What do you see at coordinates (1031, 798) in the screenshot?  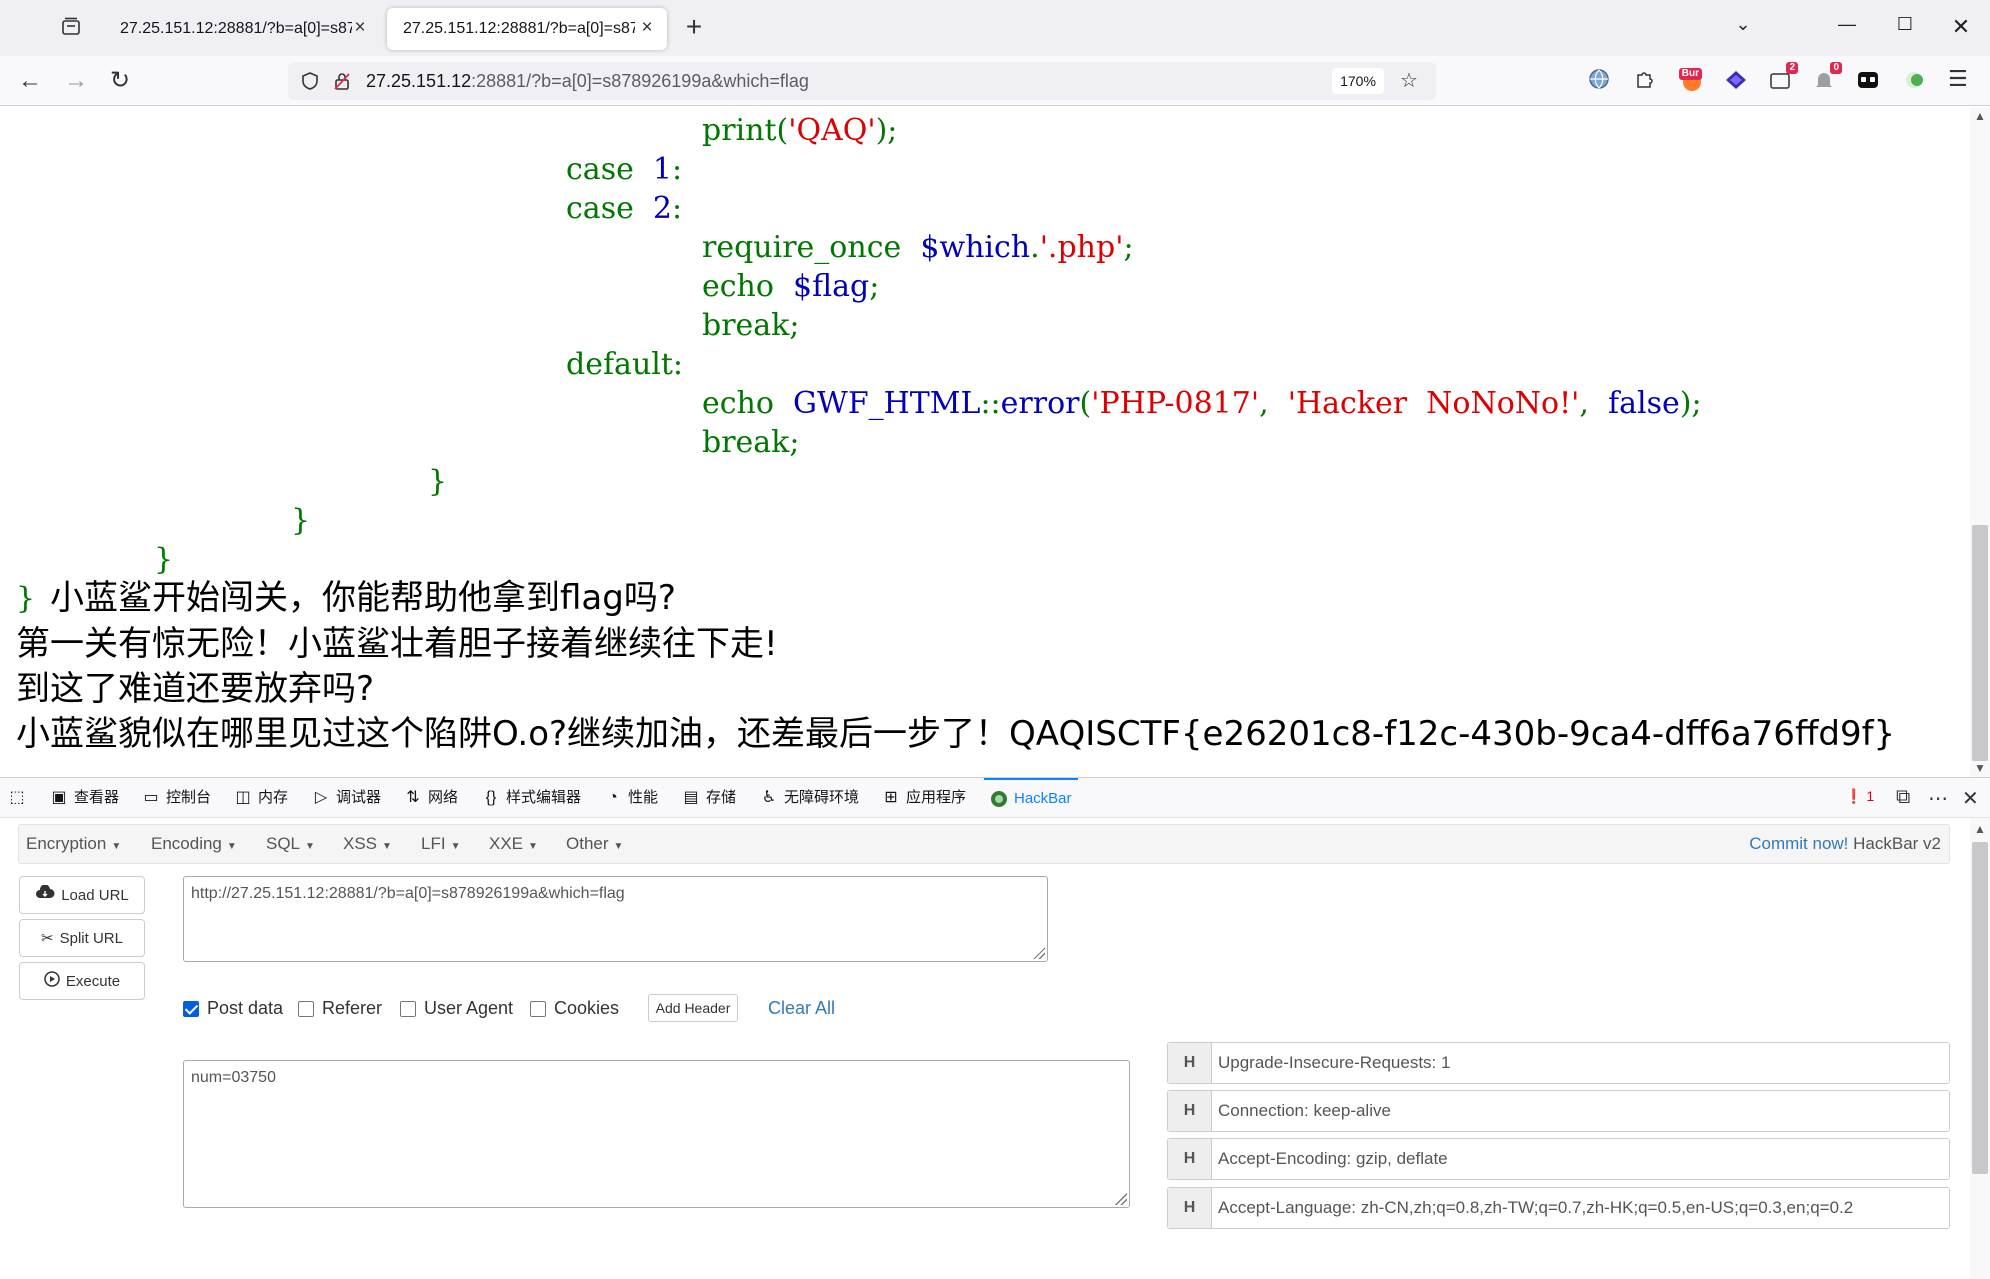 I see `tab-hackbar: HackBar` at bounding box center [1031, 798].